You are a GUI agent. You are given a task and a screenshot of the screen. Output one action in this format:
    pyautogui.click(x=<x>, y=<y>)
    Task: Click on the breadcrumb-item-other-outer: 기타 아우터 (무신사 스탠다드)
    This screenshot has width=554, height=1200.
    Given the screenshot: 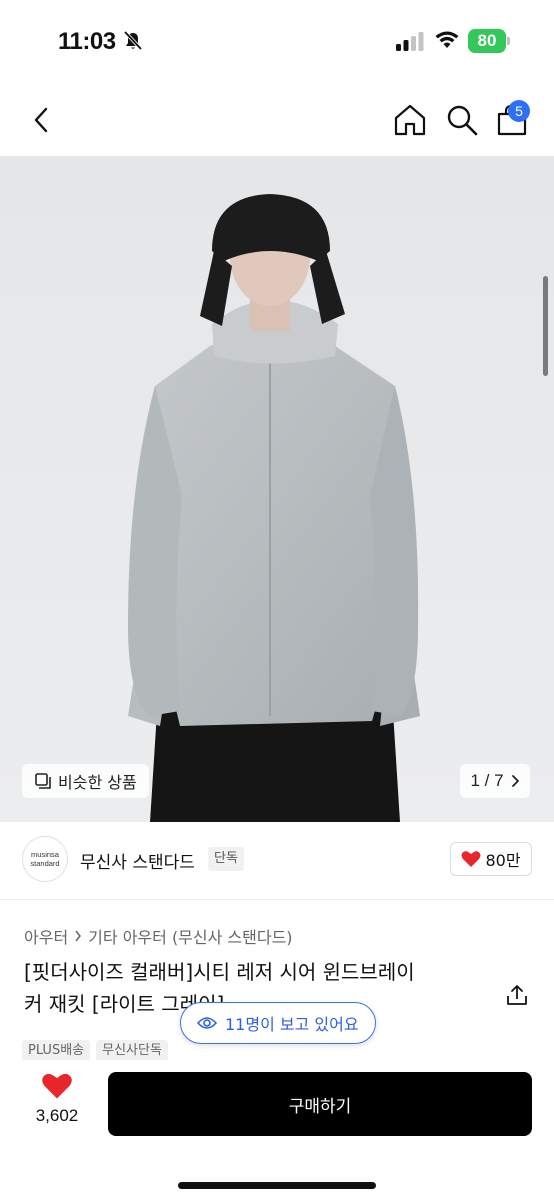 What is the action you would take?
    pyautogui.click(x=190, y=936)
    